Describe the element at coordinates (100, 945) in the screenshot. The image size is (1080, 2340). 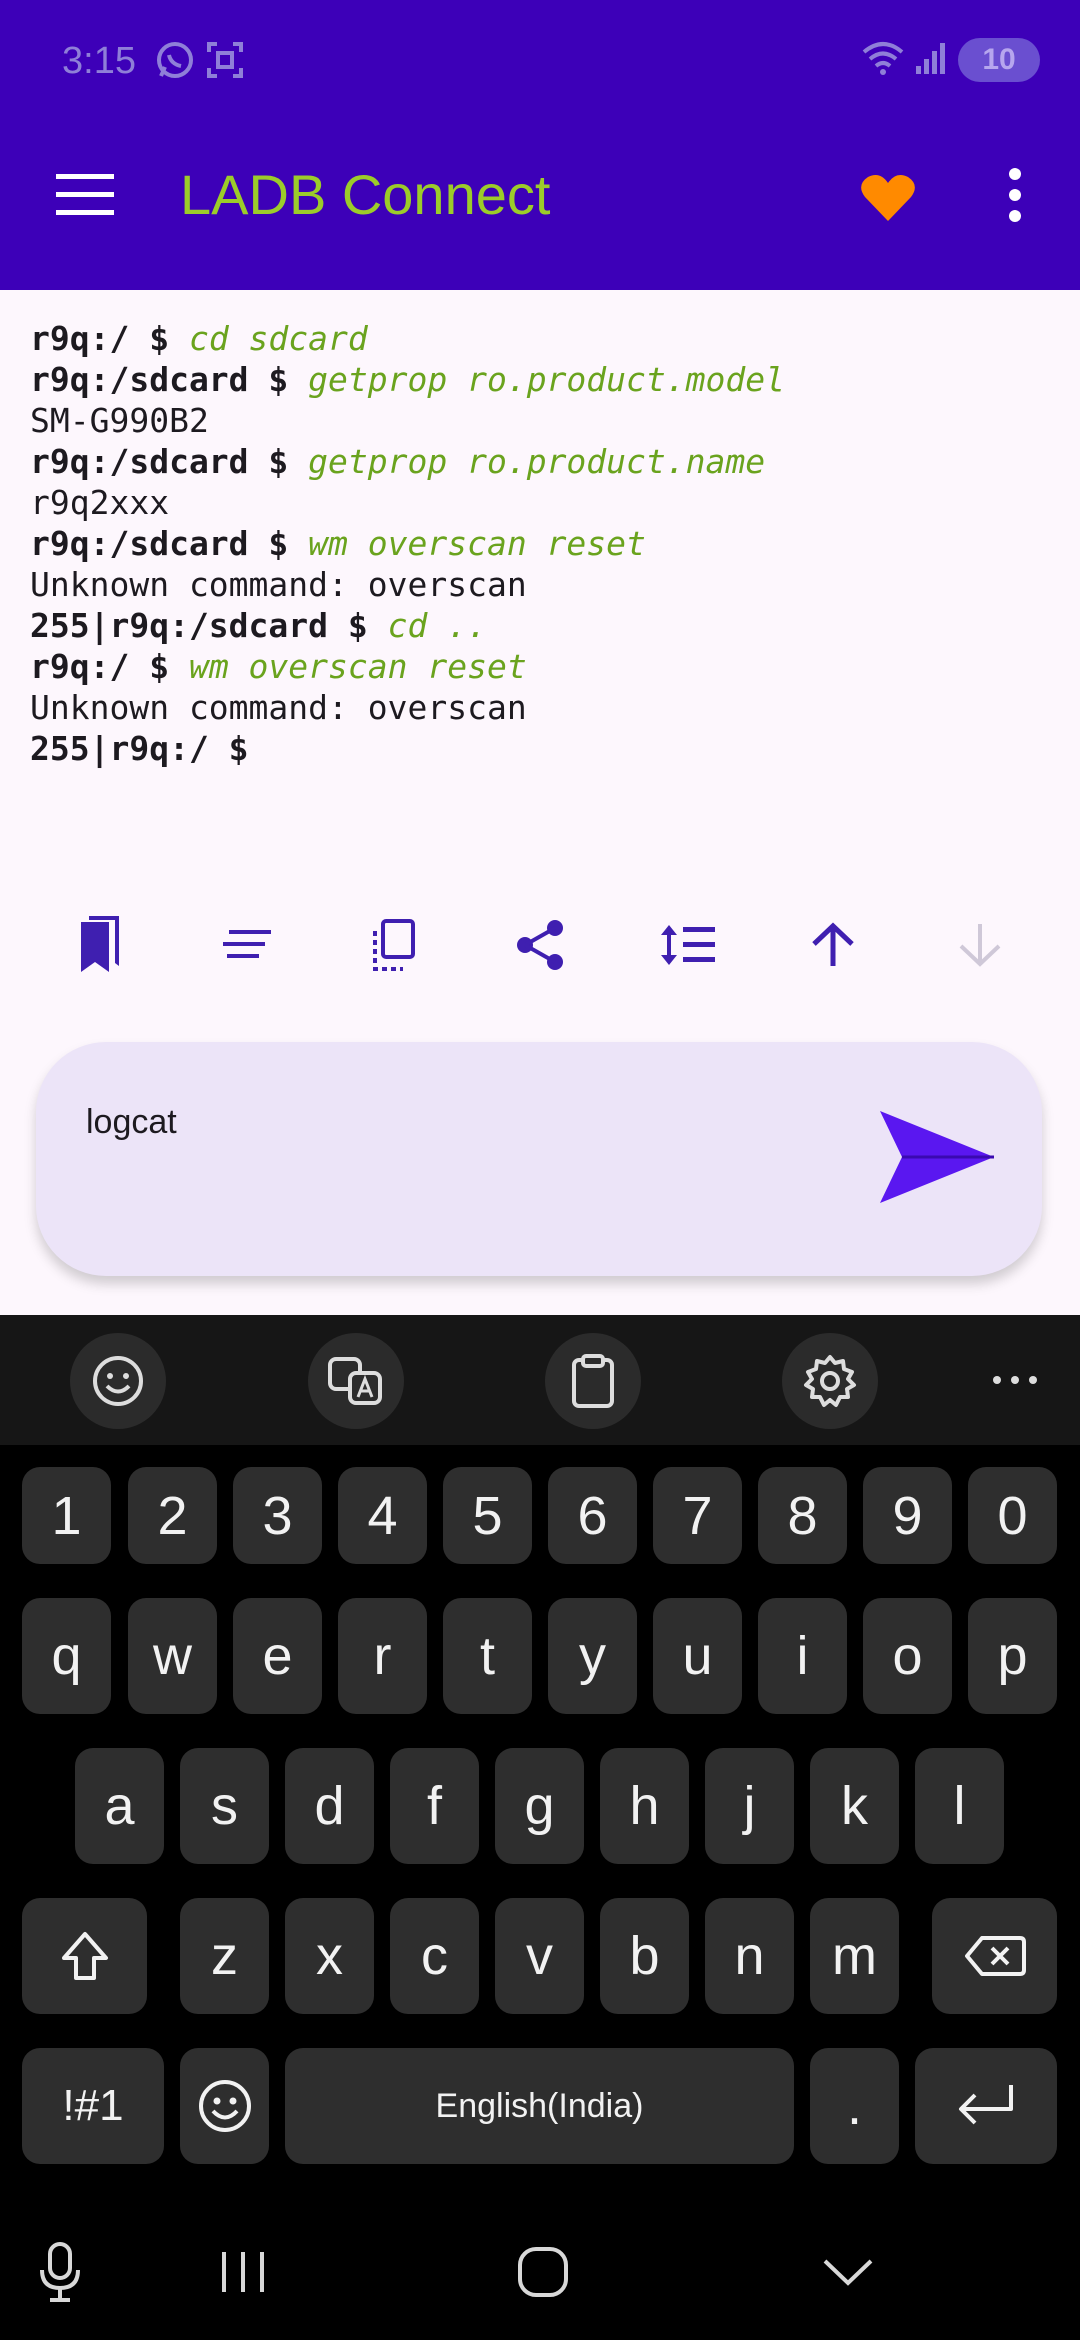
I see `bookmarks-icon` at that location.